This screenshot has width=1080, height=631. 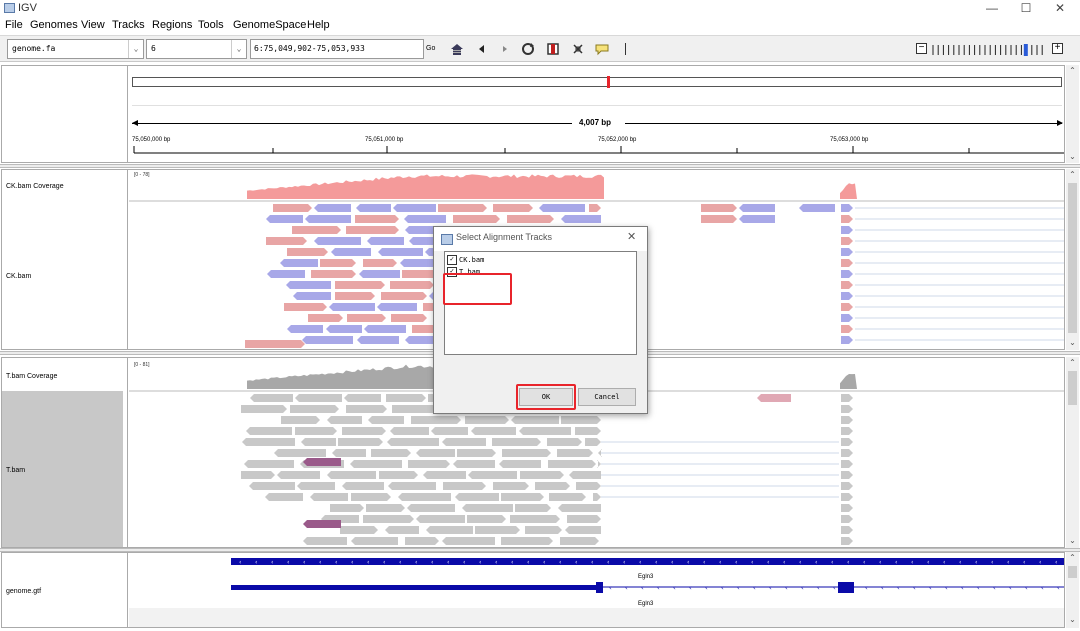 I want to click on t-scroll-thumb, so click(x=1072, y=388).